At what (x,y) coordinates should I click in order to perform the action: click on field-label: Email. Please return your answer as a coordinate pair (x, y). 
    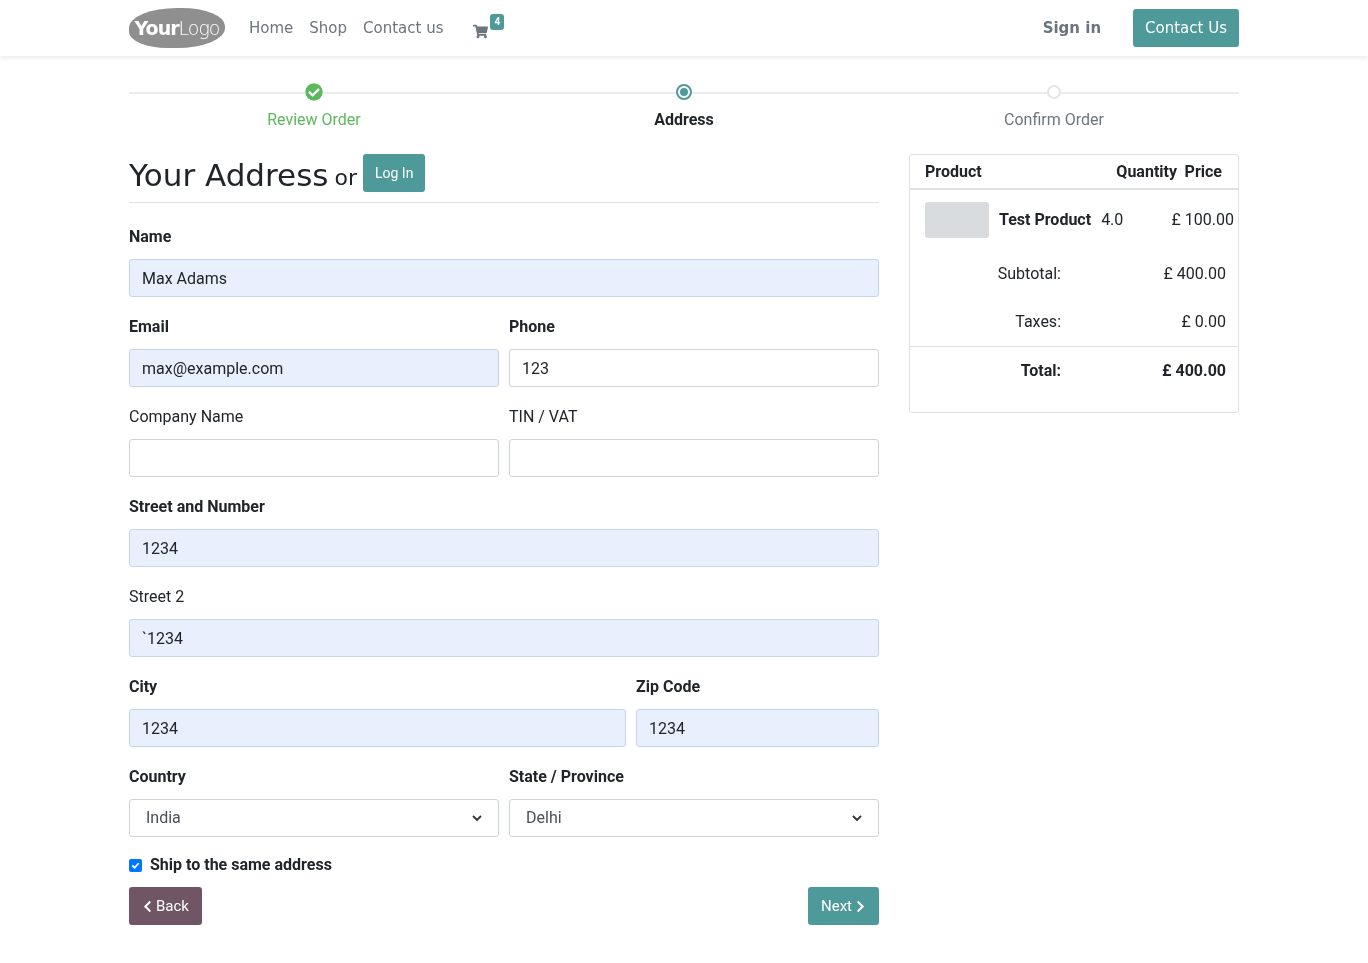
    Looking at the image, I should click on (149, 327).